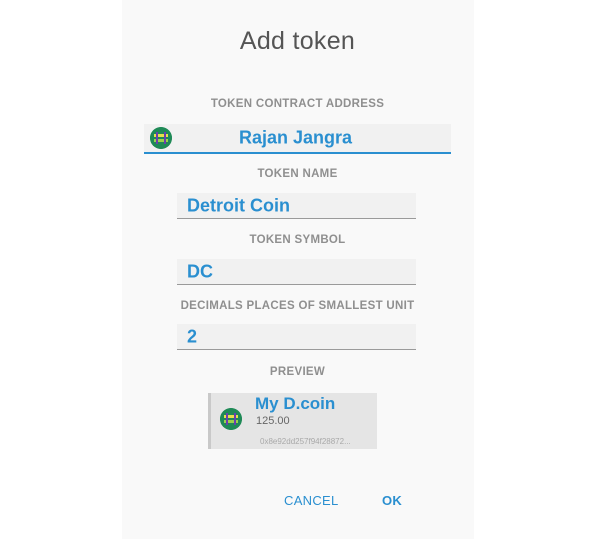 This screenshot has height=539, width=595. What do you see at coordinates (273, 421) in the screenshot?
I see `preview-token-amount: 125.00` at bounding box center [273, 421].